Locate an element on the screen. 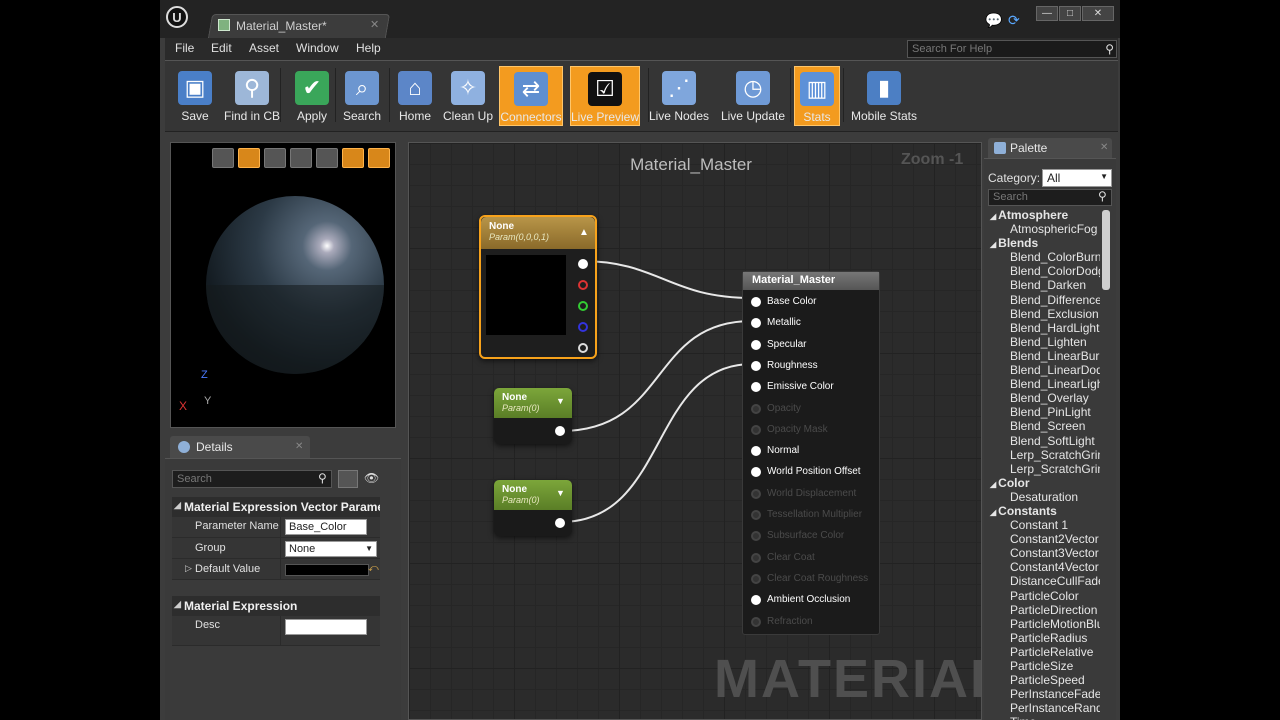 The image size is (1280, 720). apply-button: ✔ Apply is located at coordinates (312, 96).